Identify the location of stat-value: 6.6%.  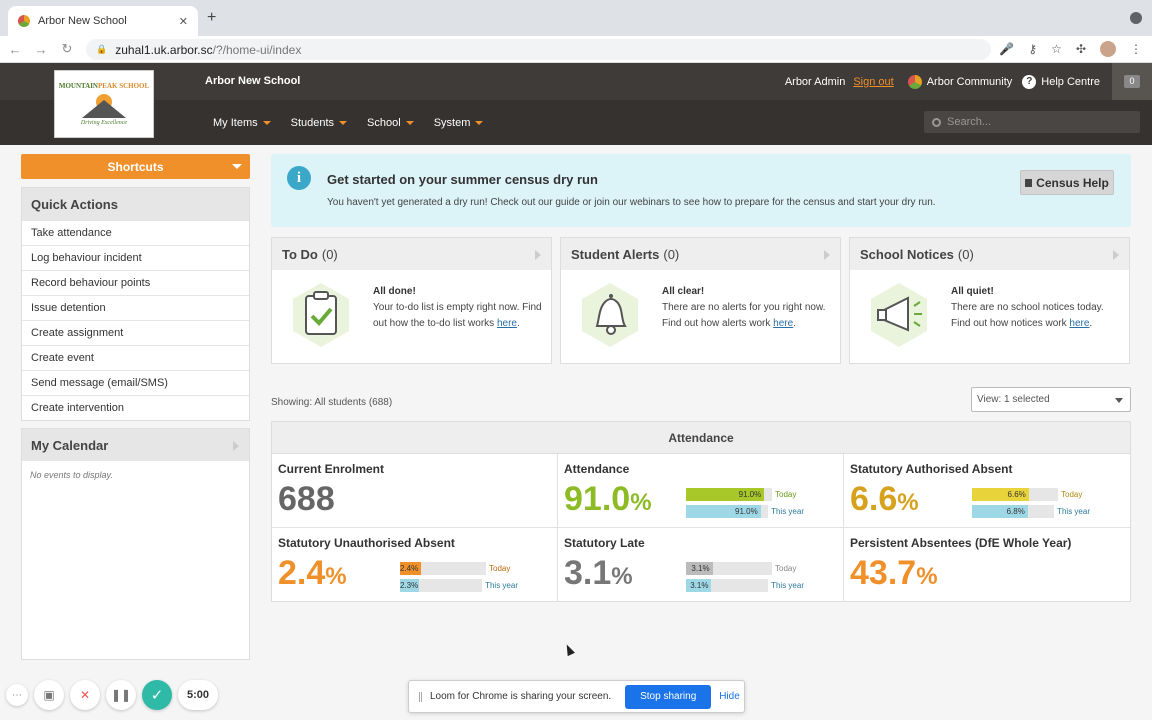
(884, 499).